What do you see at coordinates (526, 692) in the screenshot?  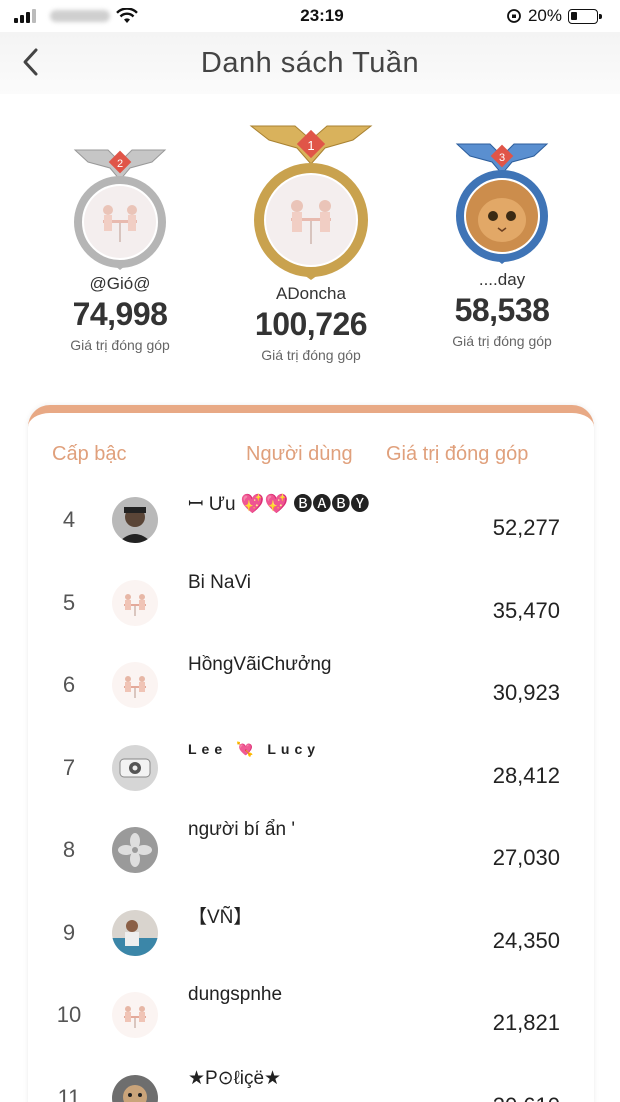 I see `row-value: 30,923` at bounding box center [526, 692].